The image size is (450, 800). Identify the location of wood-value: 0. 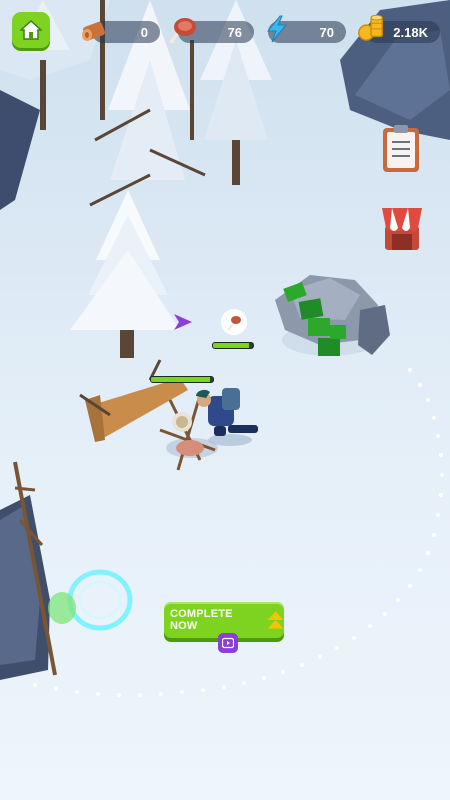
(144, 32).